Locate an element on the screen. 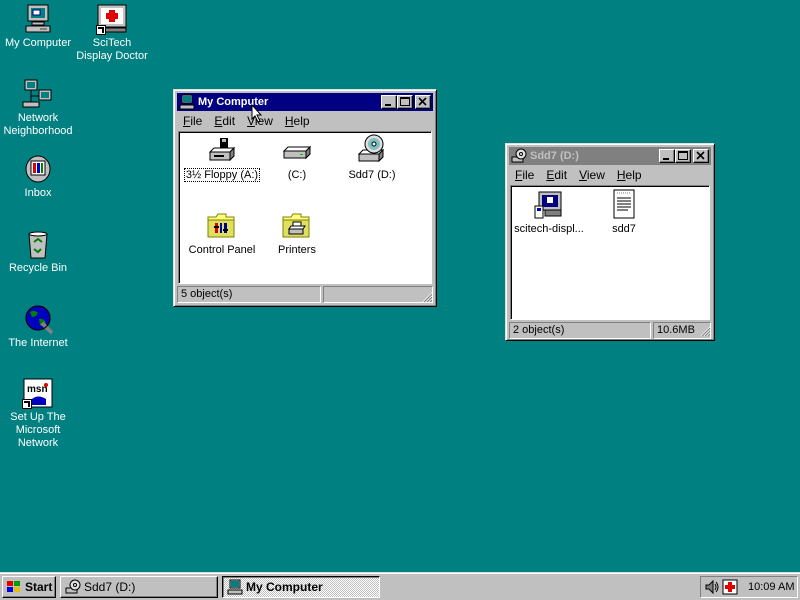  my-computer-icon is located at coordinates (38, 19).